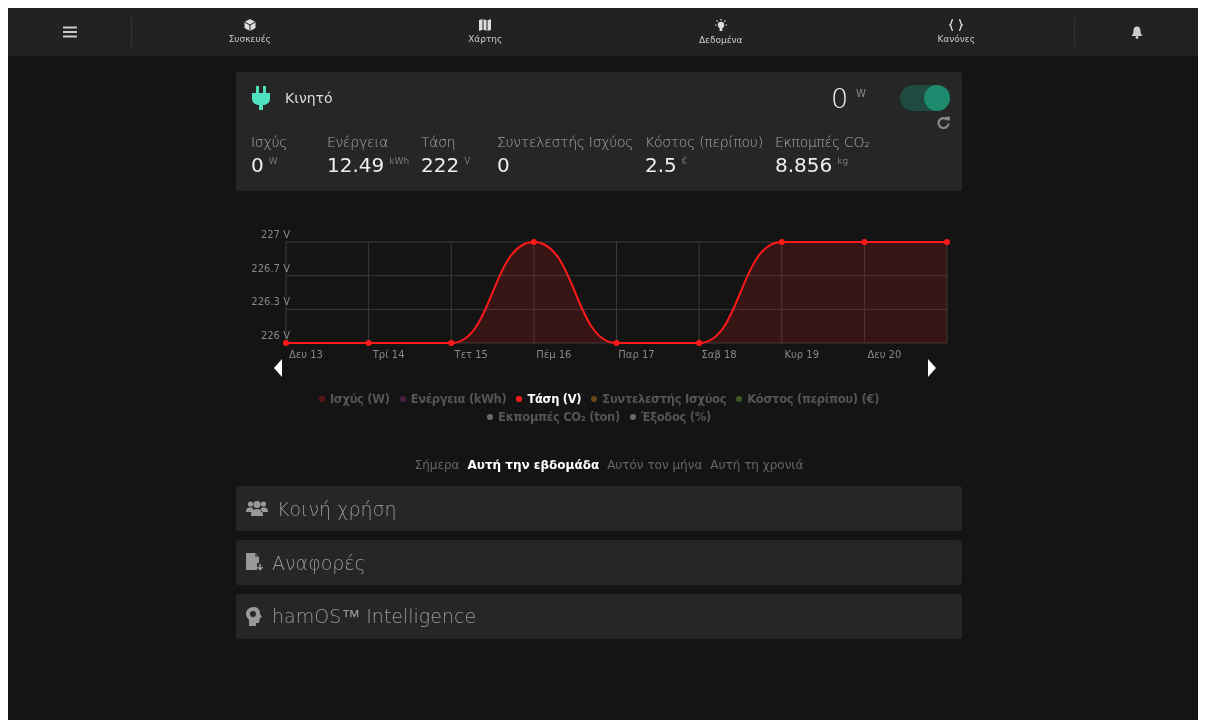 Image resolution: width=1206 pixels, height=720 pixels. Describe the element at coordinates (804, 165) in the screenshot. I see `metric-value: 8.856` at that location.